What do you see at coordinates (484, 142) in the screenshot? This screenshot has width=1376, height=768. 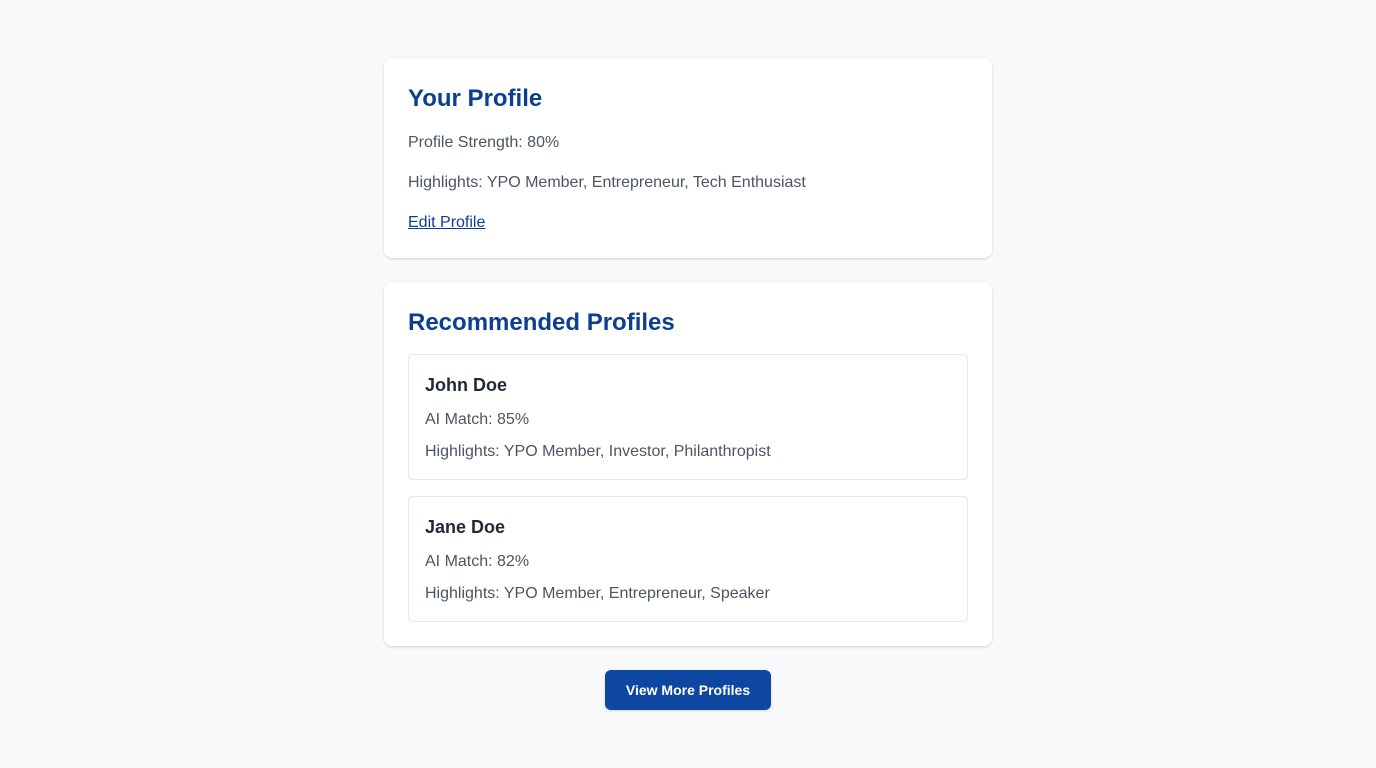 I see `profile-strength: Profile Strength: 80%` at bounding box center [484, 142].